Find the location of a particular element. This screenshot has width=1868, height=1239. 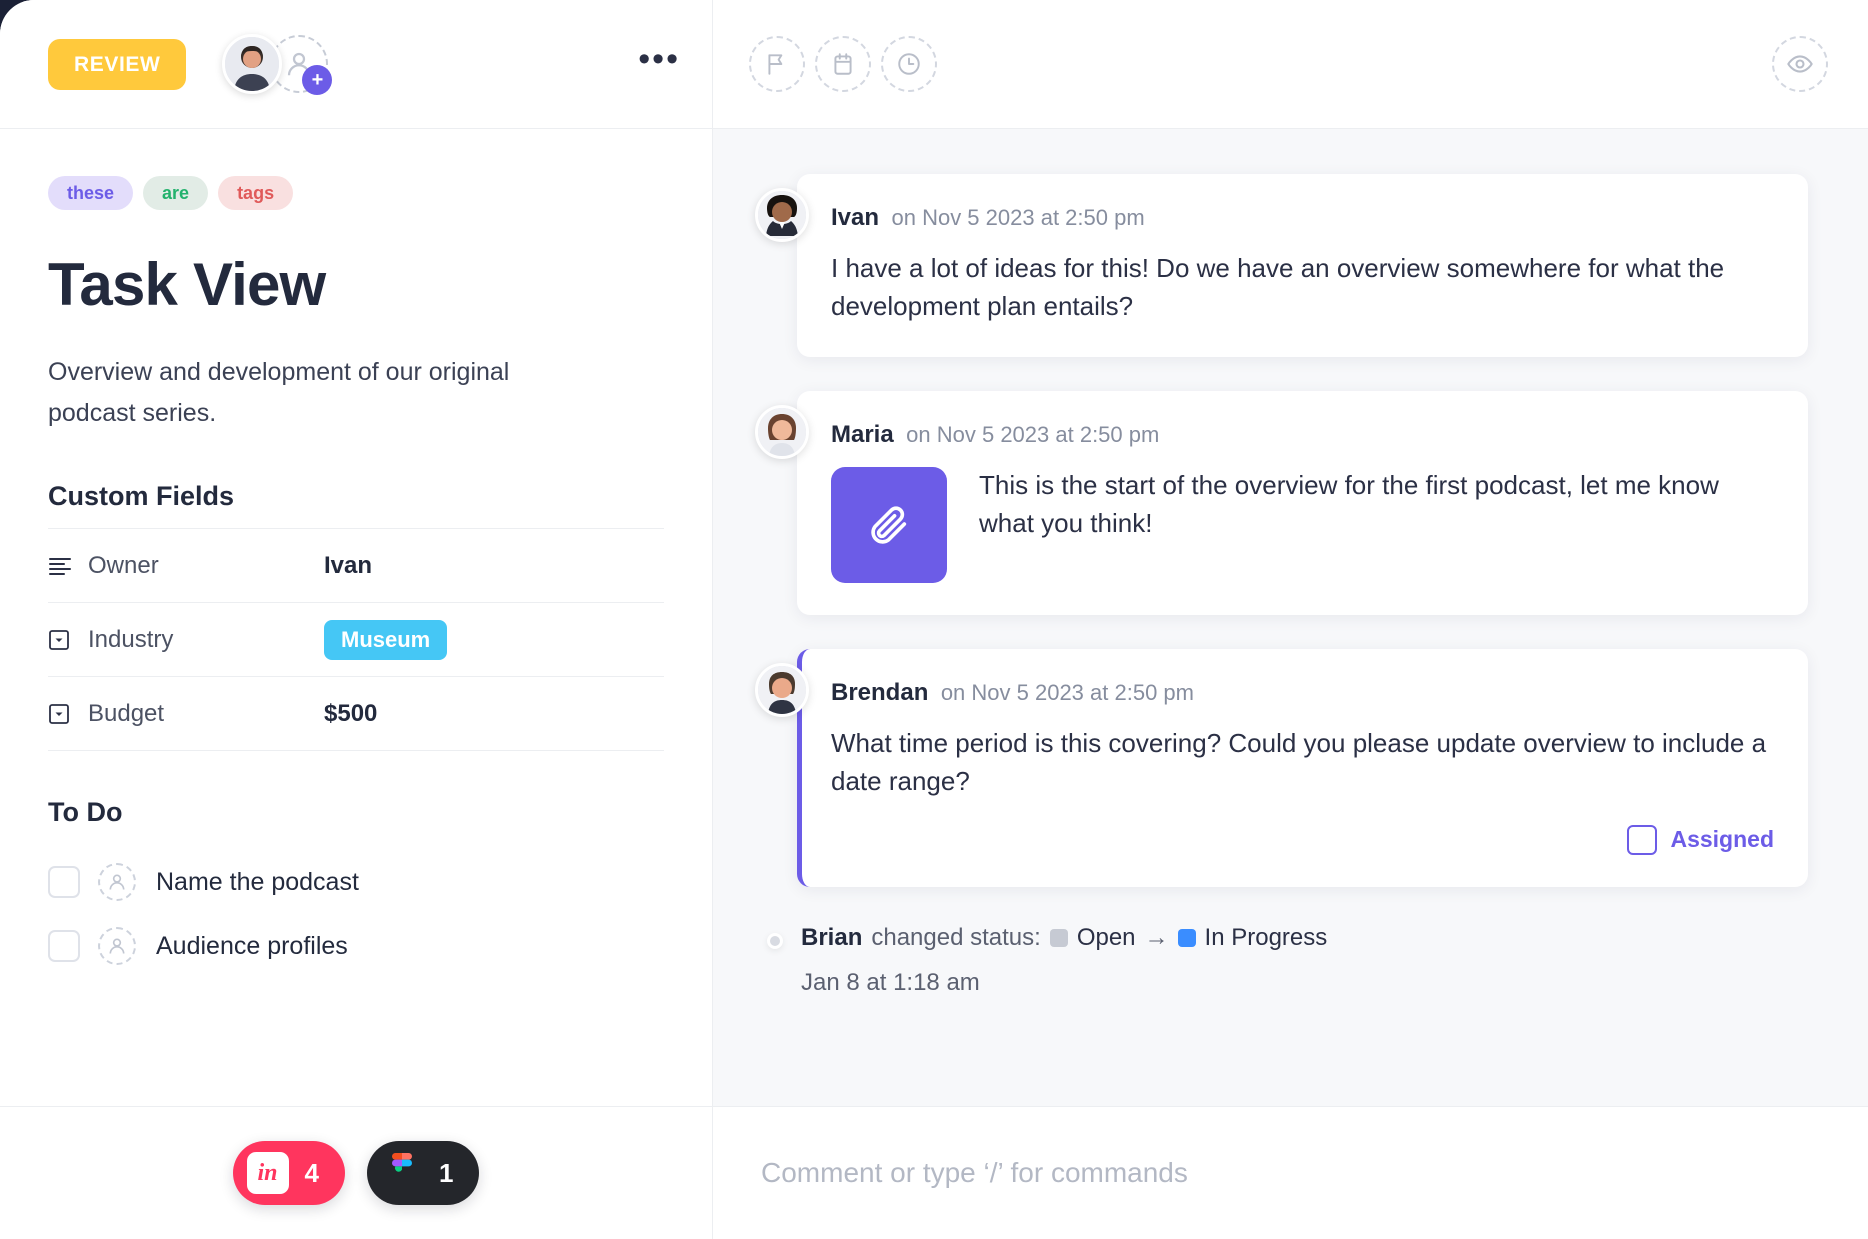

assignee-group: + is located at coordinates (277, 64).